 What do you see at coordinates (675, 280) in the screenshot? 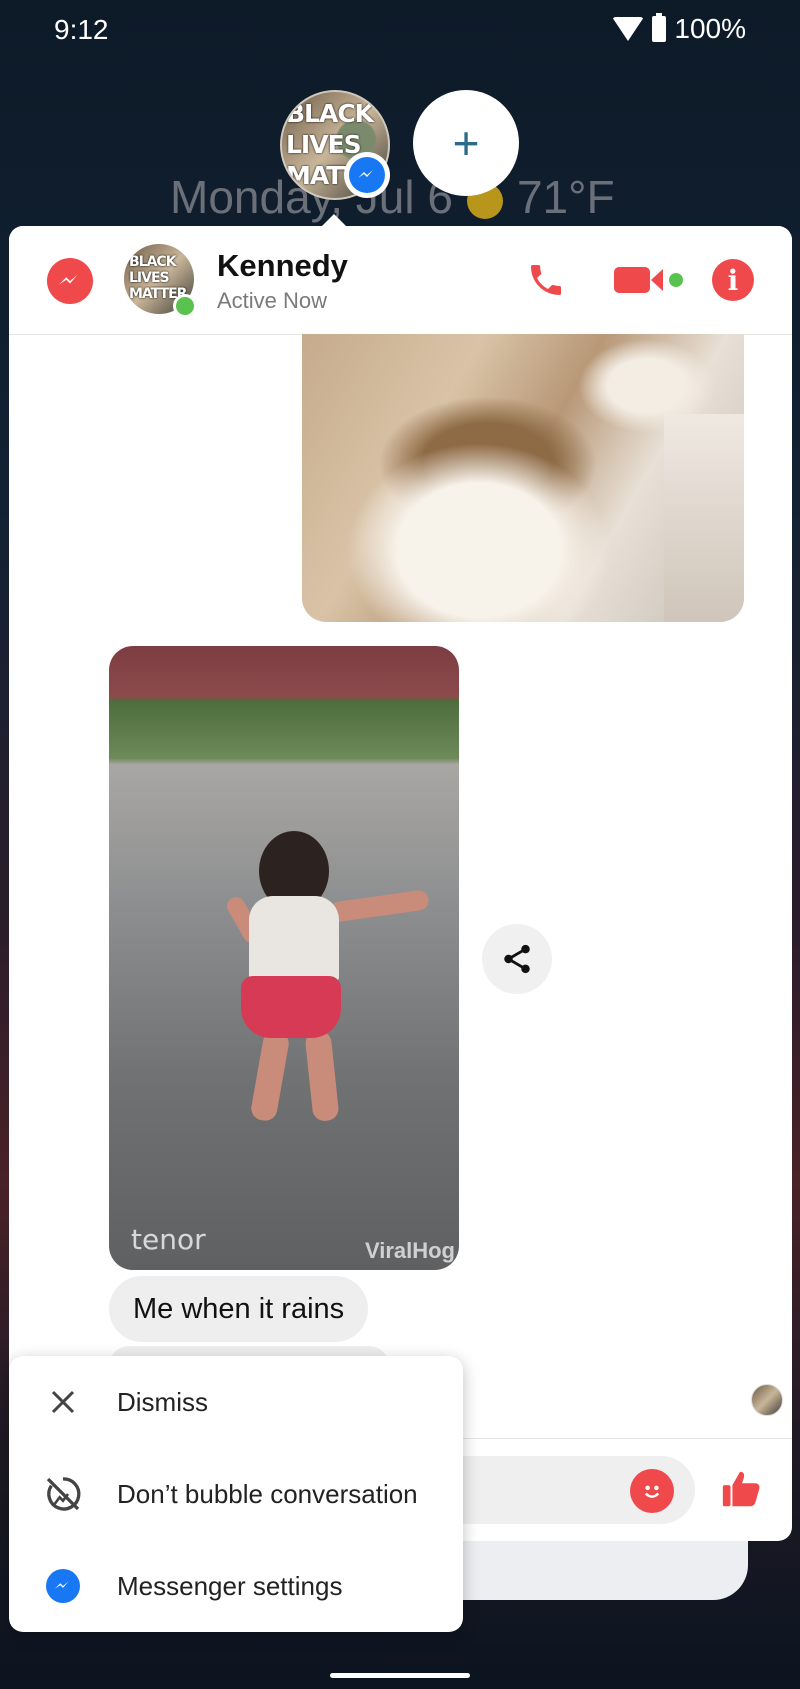
I see `video-active-dot` at bounding box center [675, 280].